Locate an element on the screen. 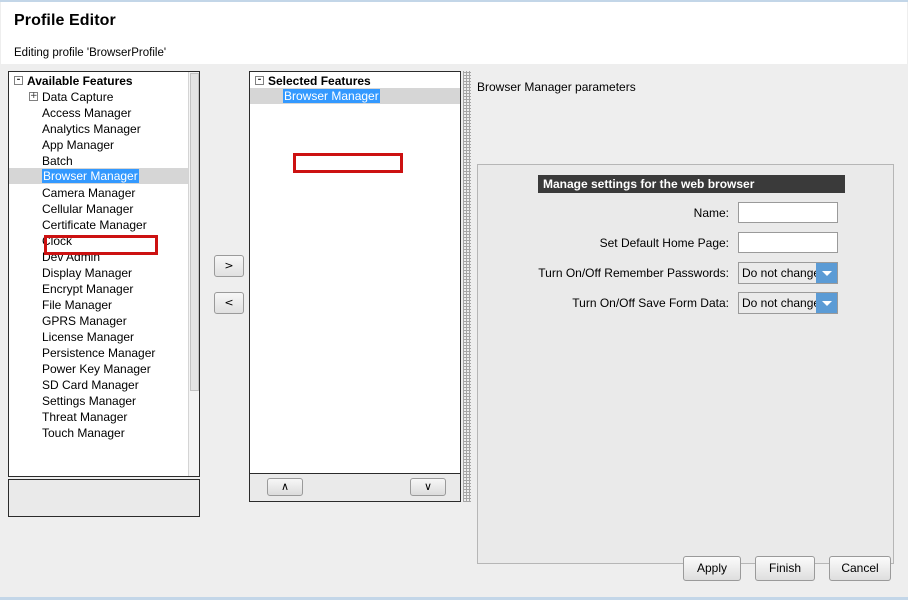 Image resolution: width=908 pixels, height=600 pixels. tree-item-label: Access Manager is located at coordinates (87, 112).